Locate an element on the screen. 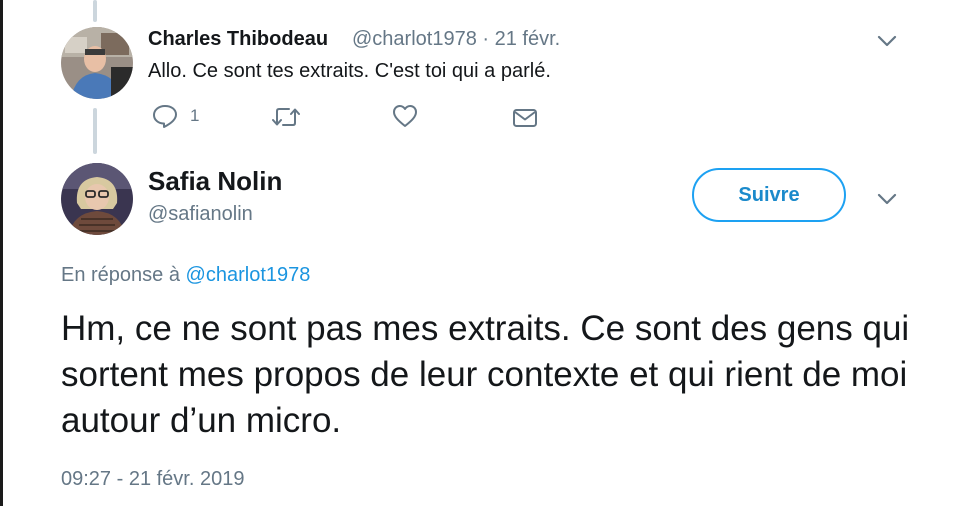 The image size is (956, 506). retweet-icon is located at coordinates (286, 117).